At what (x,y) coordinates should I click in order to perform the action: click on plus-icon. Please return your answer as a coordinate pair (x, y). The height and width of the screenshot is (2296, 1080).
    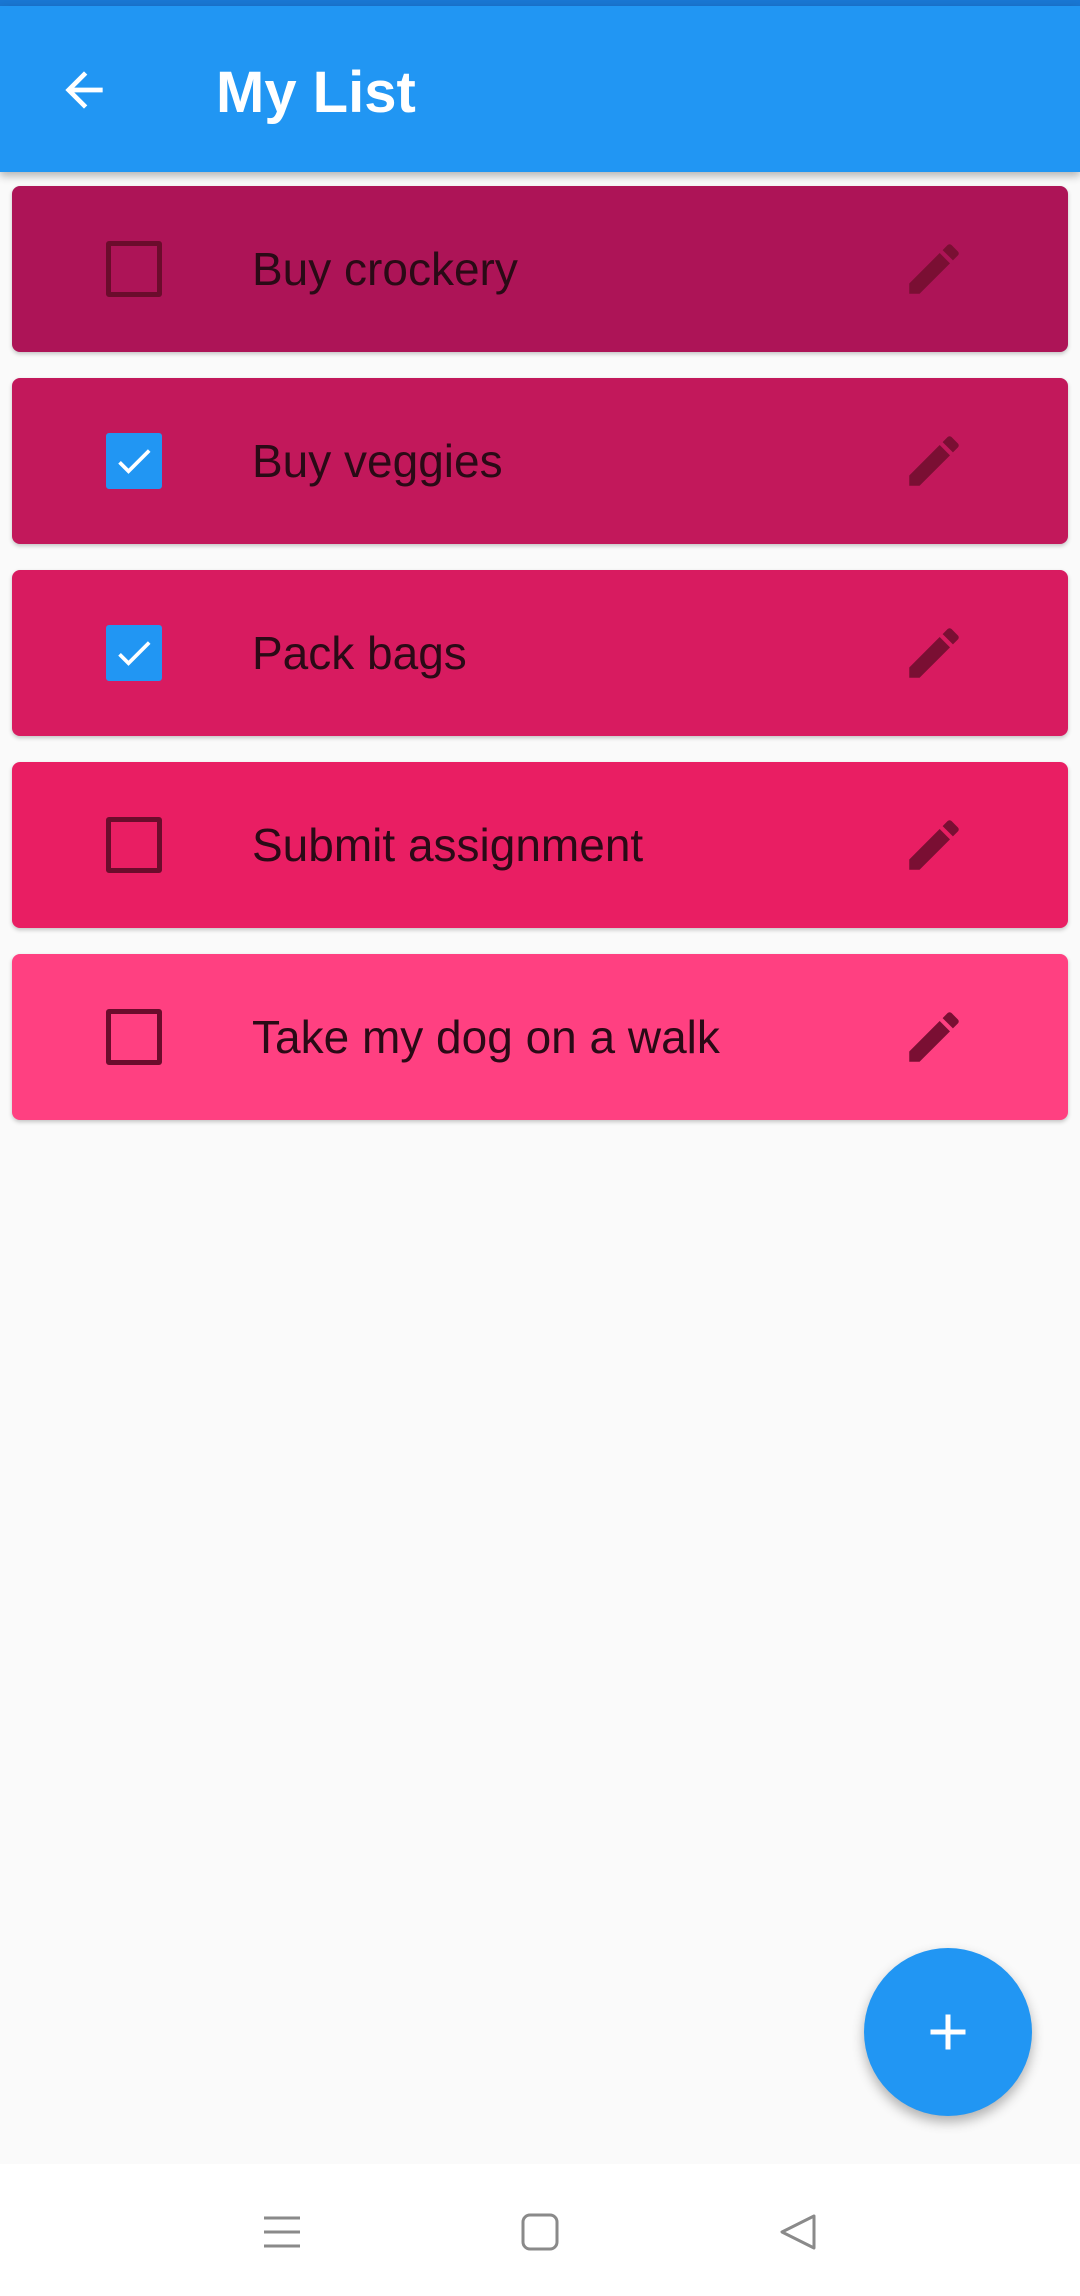
    Looking at the image, I should click on (948, 2032).